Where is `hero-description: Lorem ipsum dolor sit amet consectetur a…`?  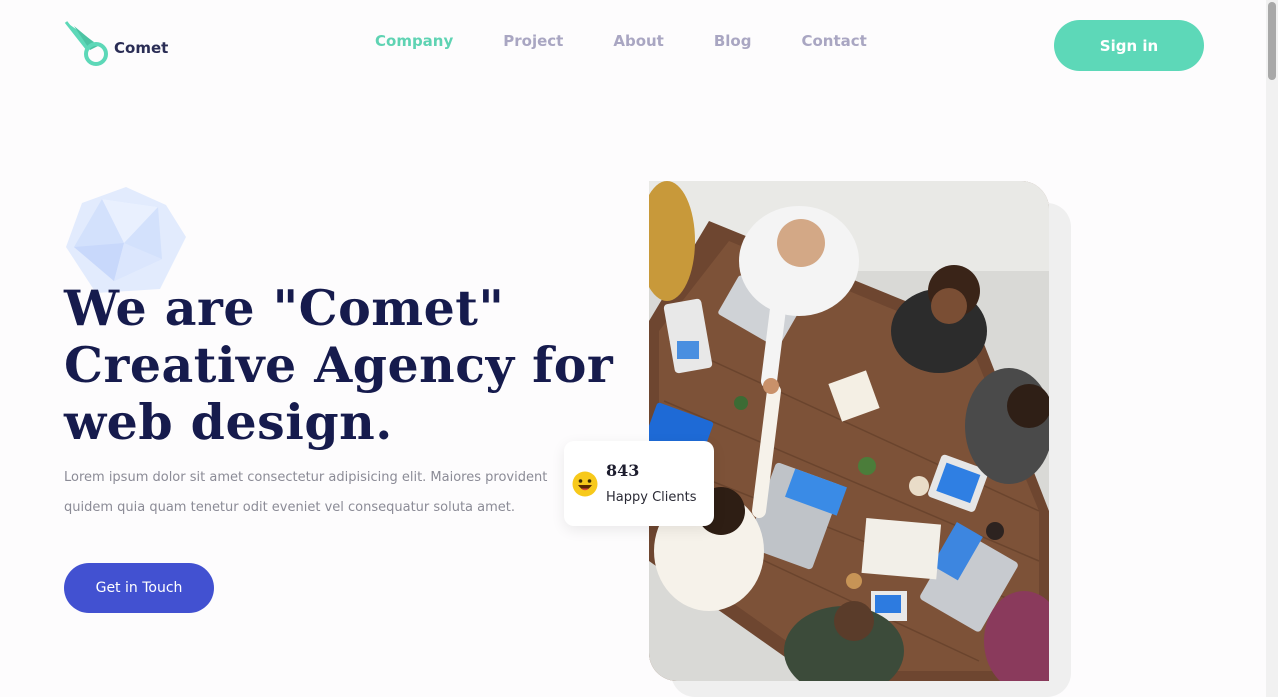 hero-description: Lorem ipsum dolor sit amet consectetur a… is located at coordinates (314, 493).